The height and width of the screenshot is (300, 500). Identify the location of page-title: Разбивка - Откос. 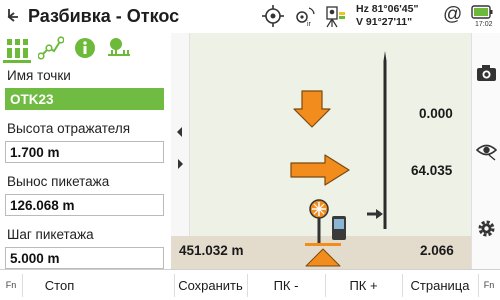
(104, 16).